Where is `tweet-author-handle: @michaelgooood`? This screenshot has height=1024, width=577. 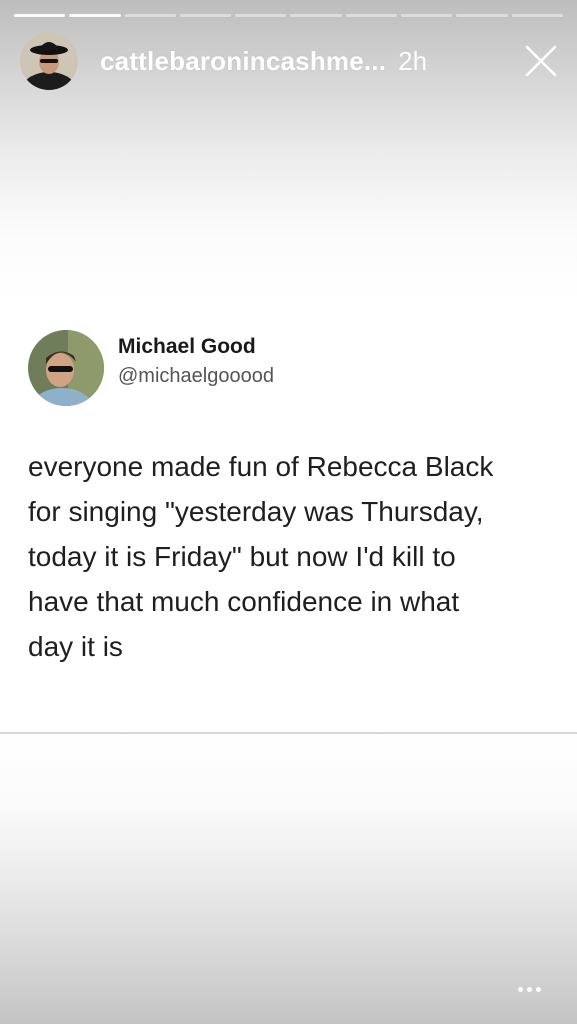 tweet-author-handle: @michaelgooood is located at coordinates (196, 375).